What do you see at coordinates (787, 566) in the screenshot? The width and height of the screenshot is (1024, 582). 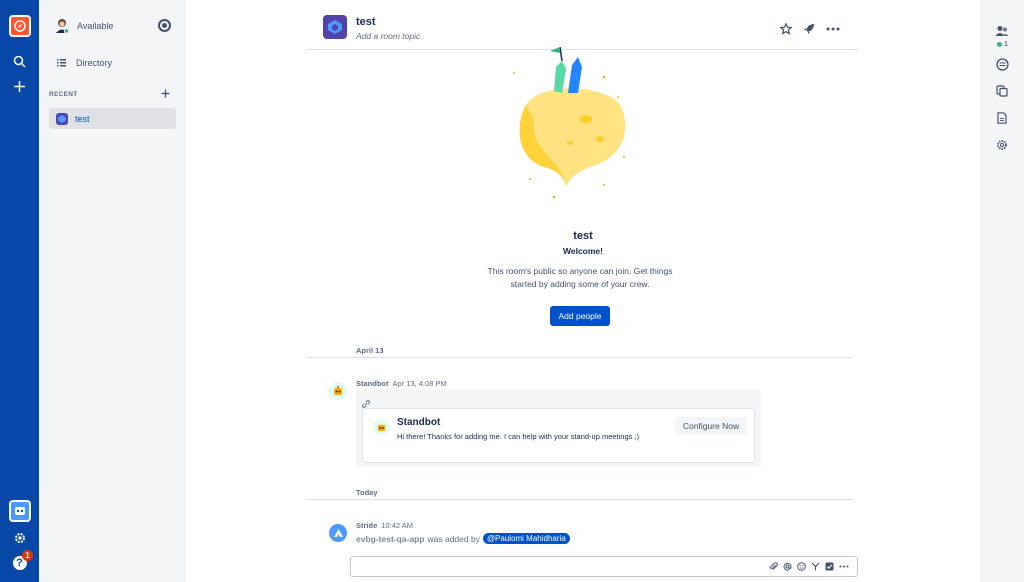 I see `mention-icon` at bounding box center [787, 566].